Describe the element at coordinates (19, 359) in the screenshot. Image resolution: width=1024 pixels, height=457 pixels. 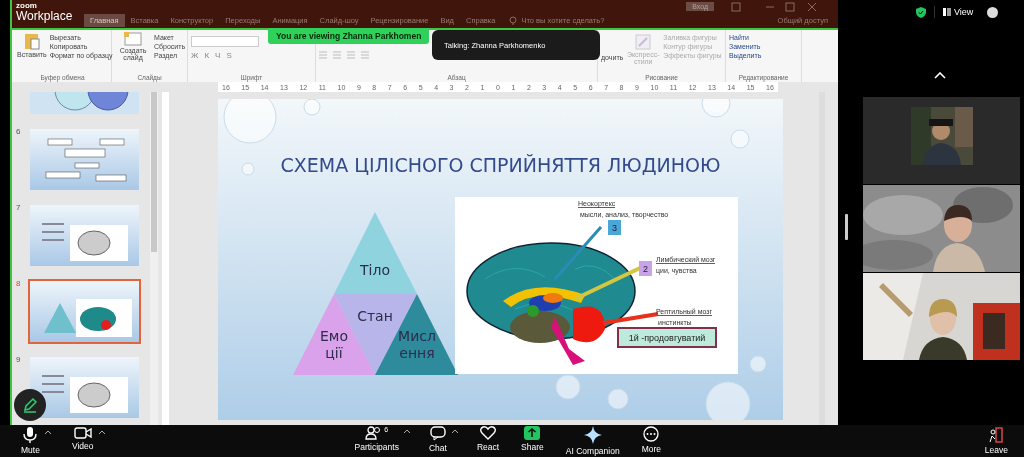
I see `slide-number: 9` at that location.